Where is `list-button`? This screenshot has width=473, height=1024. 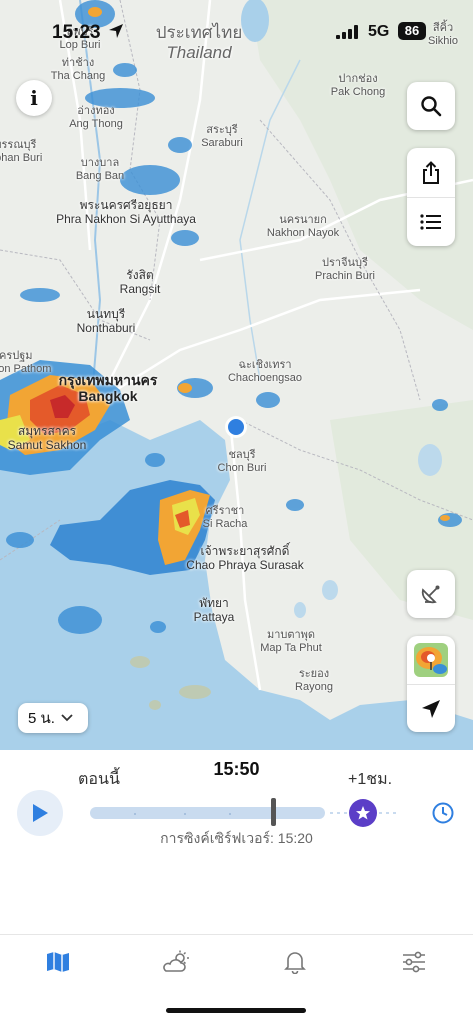
list-button is located at coordinates (431, 221).